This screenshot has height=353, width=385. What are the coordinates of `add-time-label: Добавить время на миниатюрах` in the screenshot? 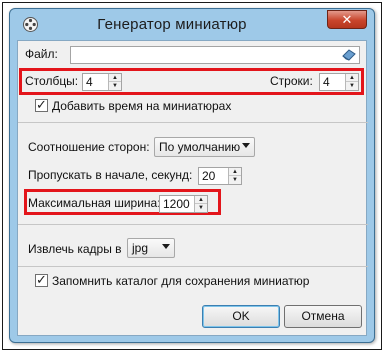 It's located at (142, 106).